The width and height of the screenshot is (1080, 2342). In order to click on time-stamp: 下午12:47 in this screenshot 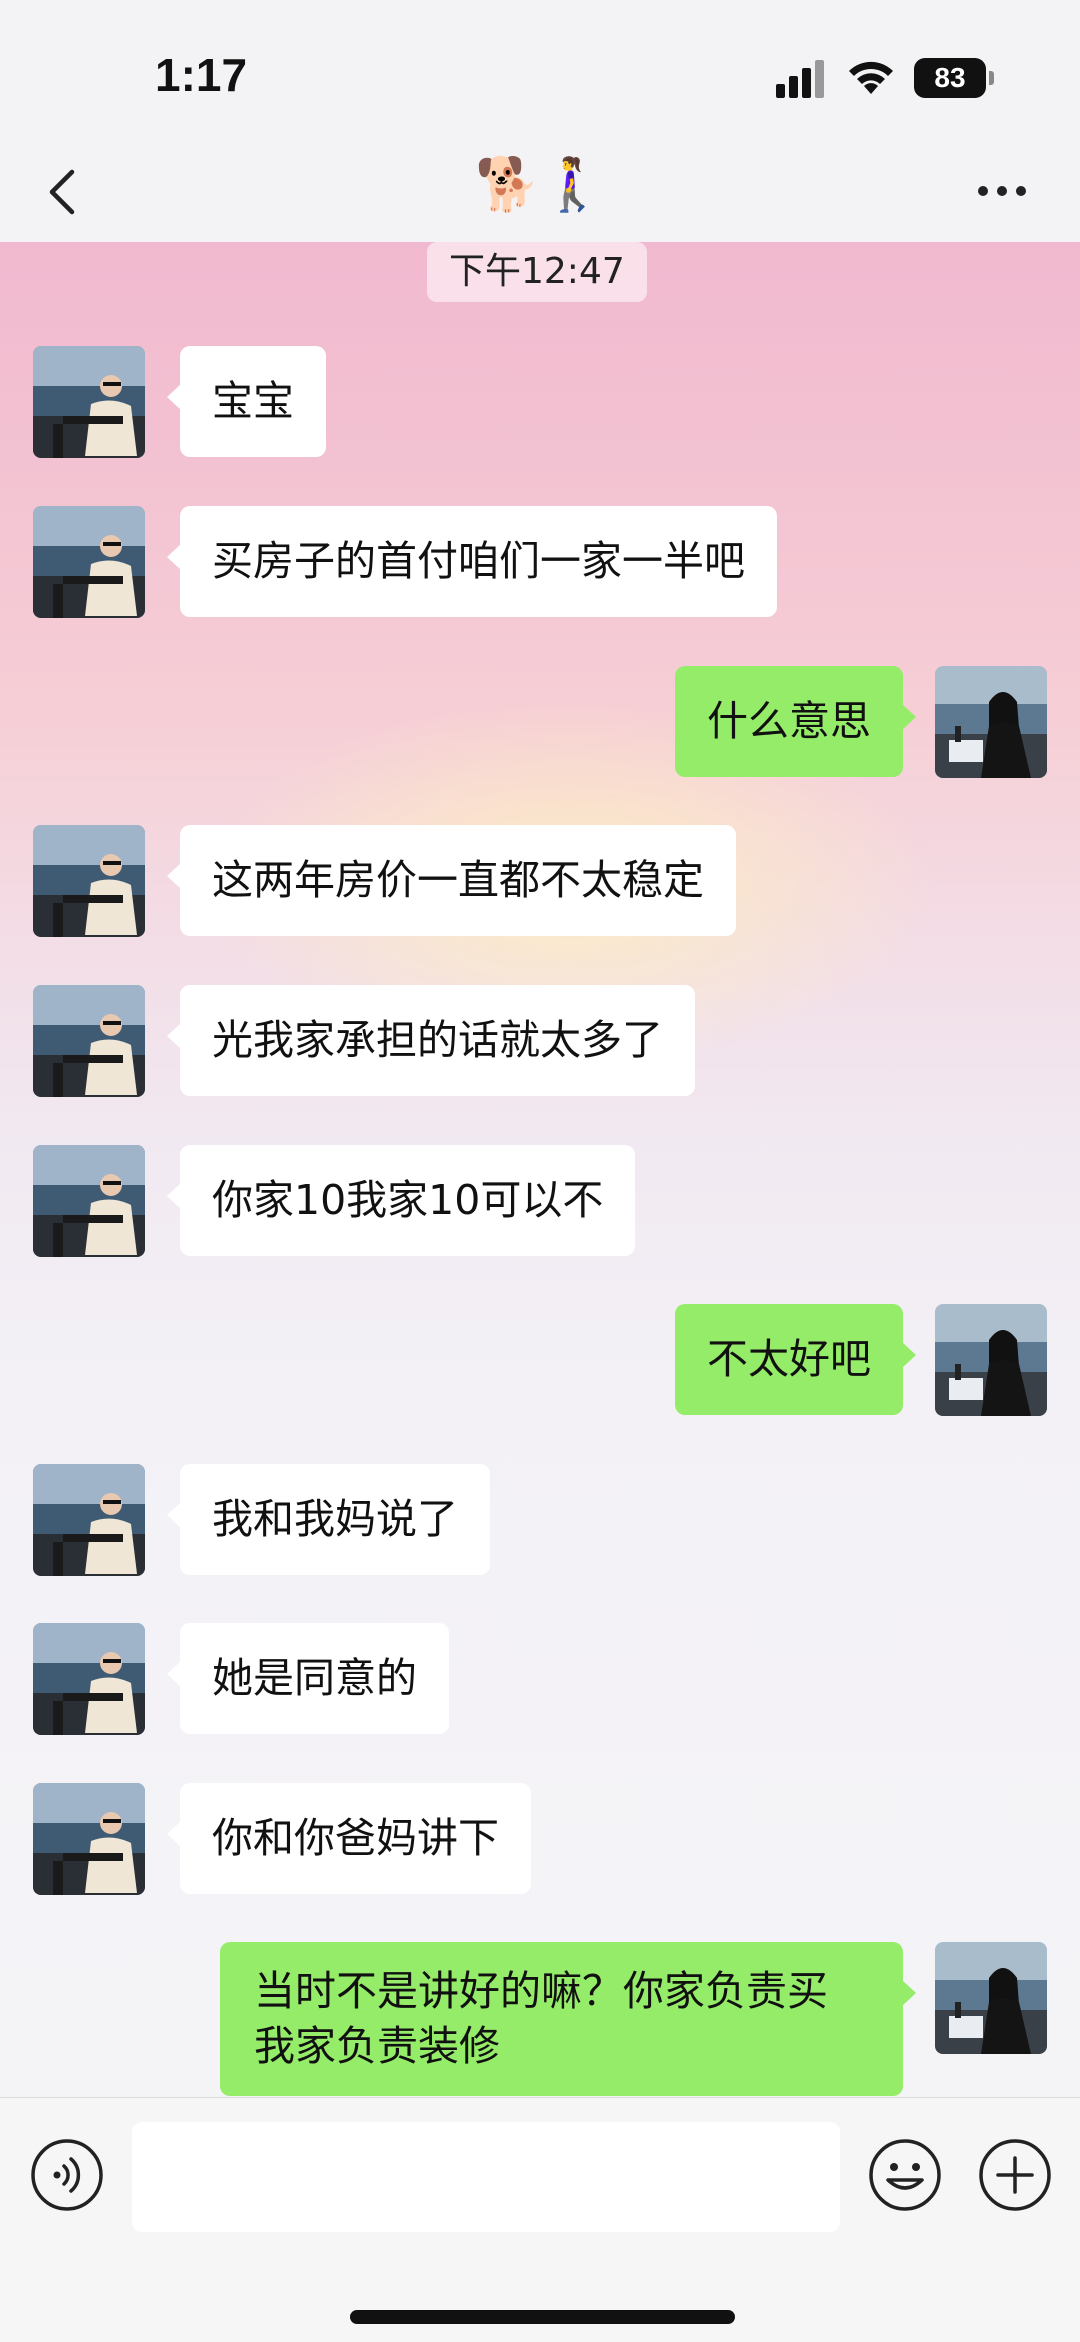, I will do `click(537, 272)`.